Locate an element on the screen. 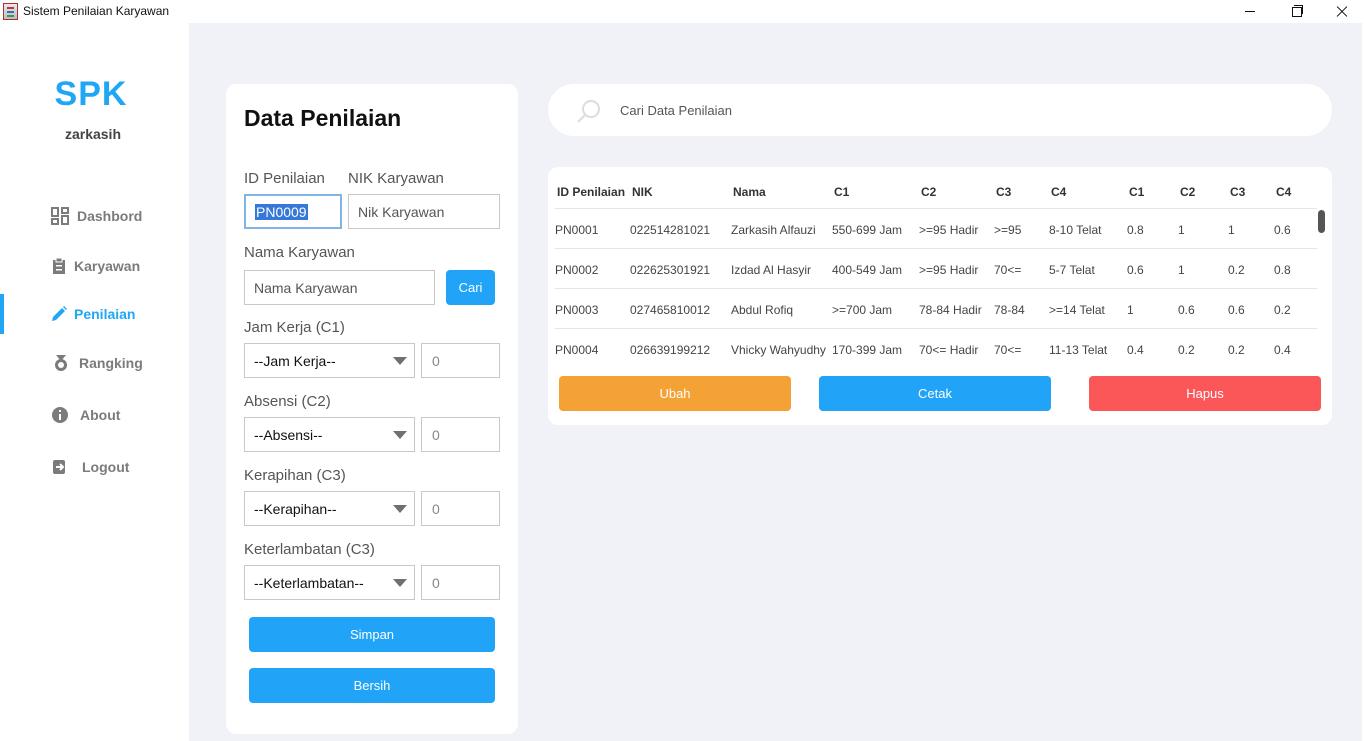 This screenshot has height=741, width=1366. table-cell: >=95 is located at coordinates (1008, 230).